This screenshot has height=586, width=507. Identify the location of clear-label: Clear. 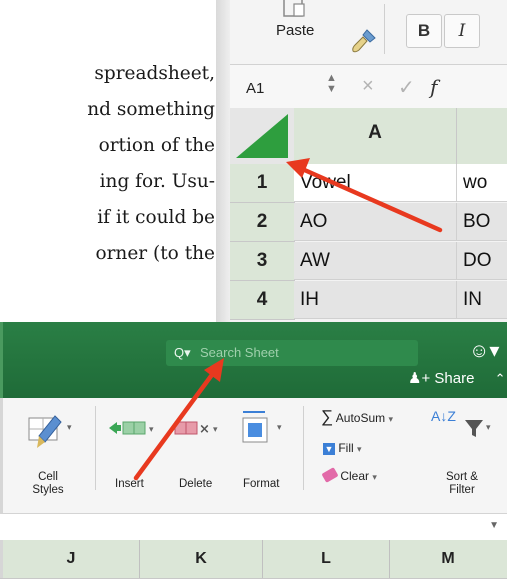
(355, 476).